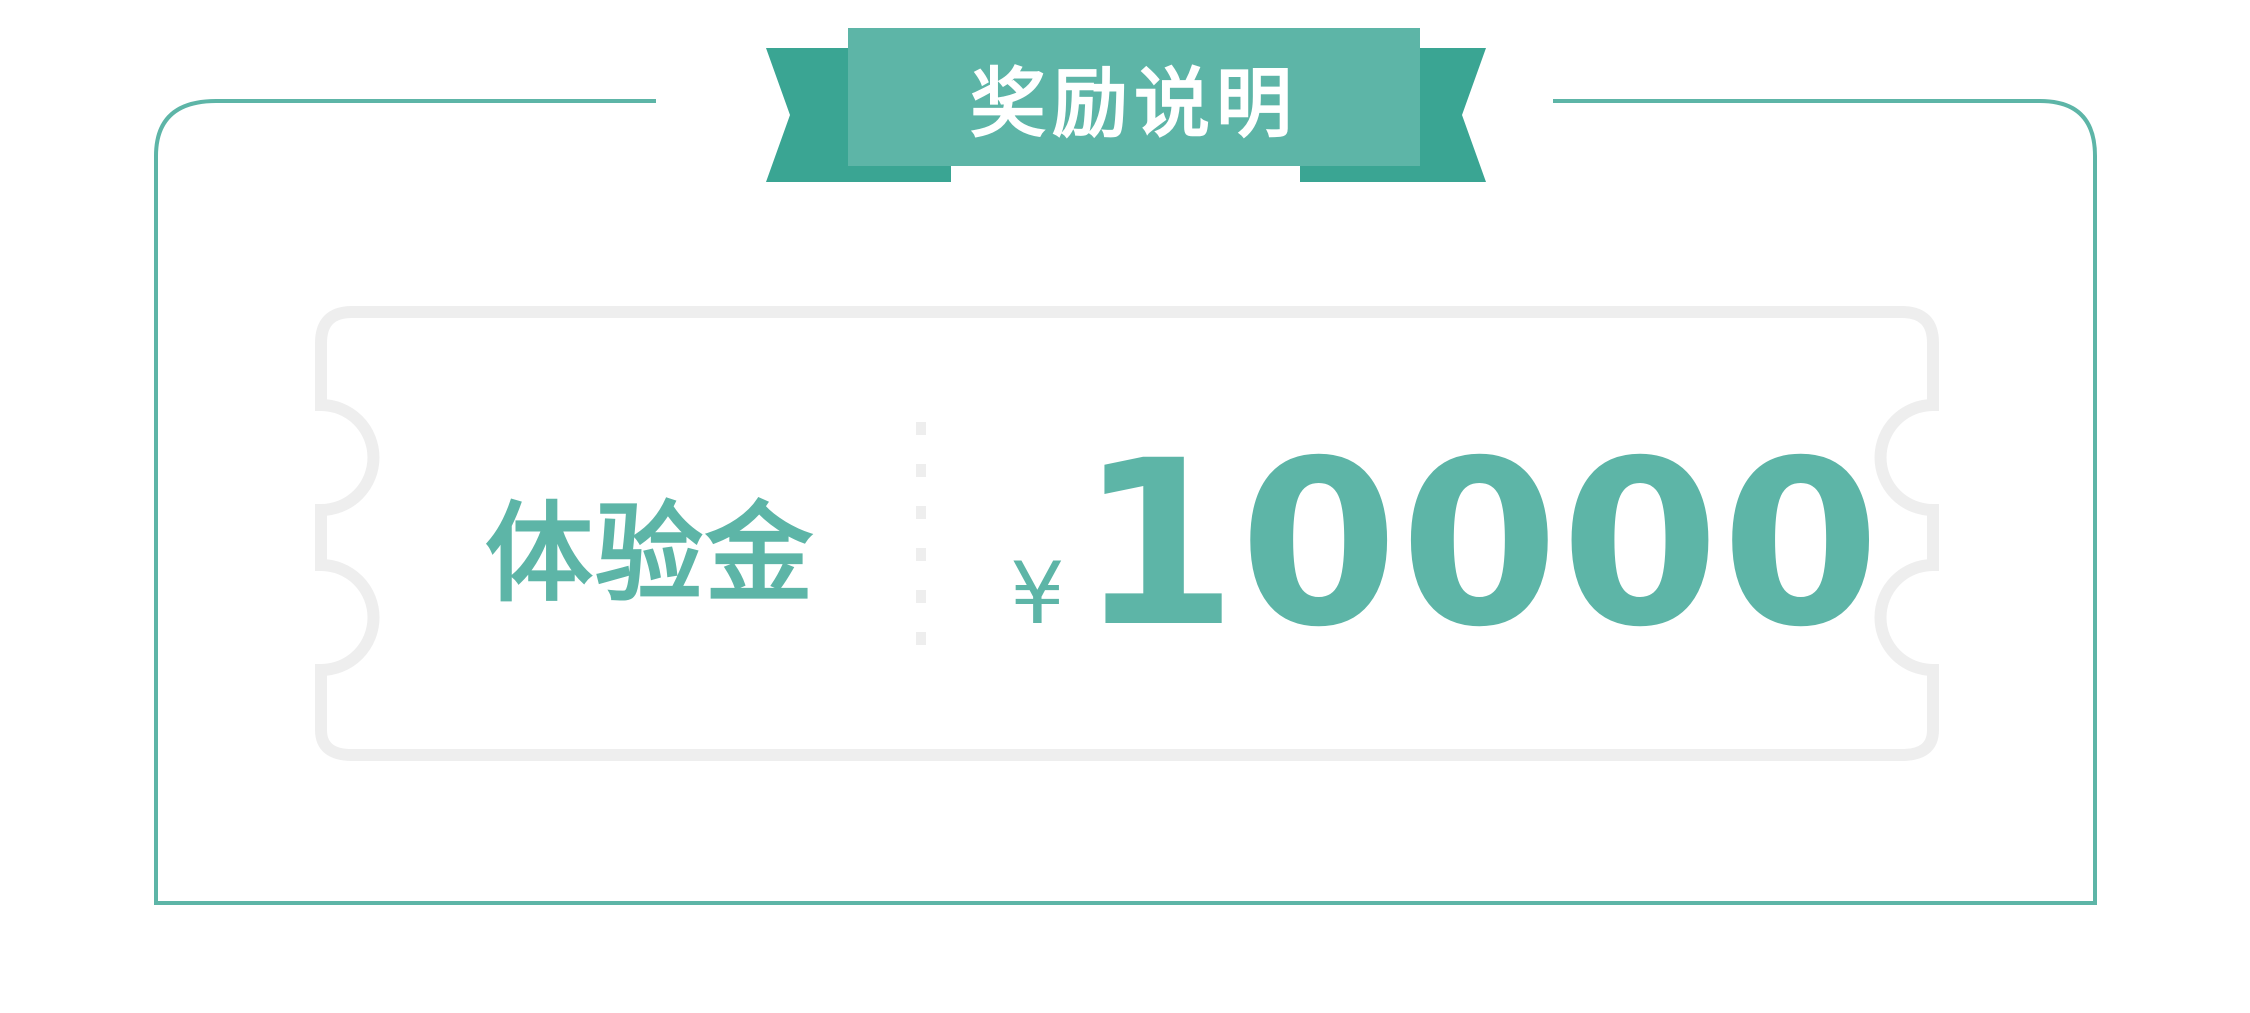  What do you see at coordinates (1446, 550) in the screenshot?
I see `coupon-amount: ¥ 10000` at bounding box center [1446, 550].